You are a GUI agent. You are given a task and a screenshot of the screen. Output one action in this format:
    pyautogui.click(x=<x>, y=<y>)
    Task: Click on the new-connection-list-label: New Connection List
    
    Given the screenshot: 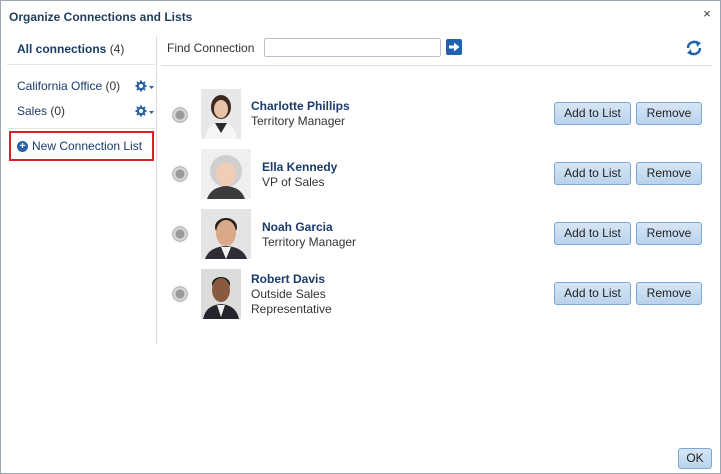 What is the action you would take?
    pyautogui.click(x=87, y=146)
    